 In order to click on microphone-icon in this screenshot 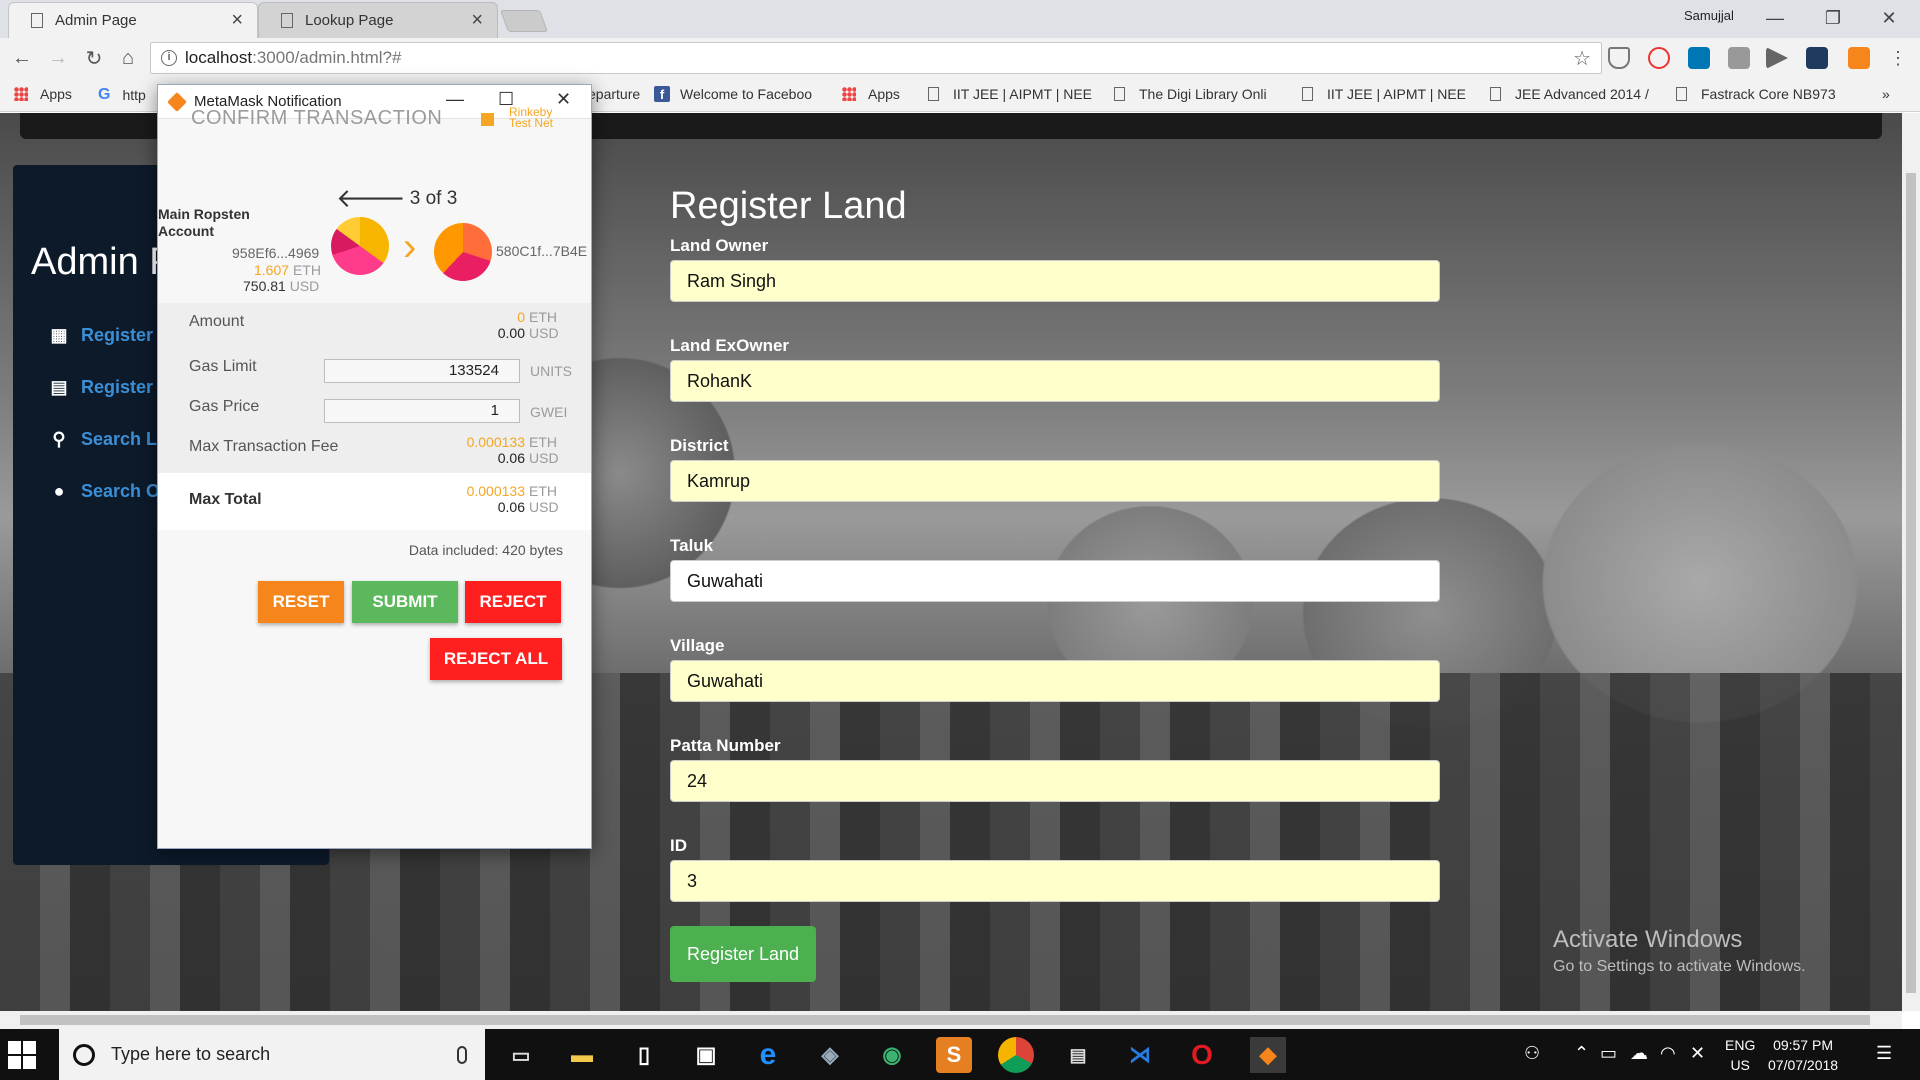, I will do `click(462, 1054)`.